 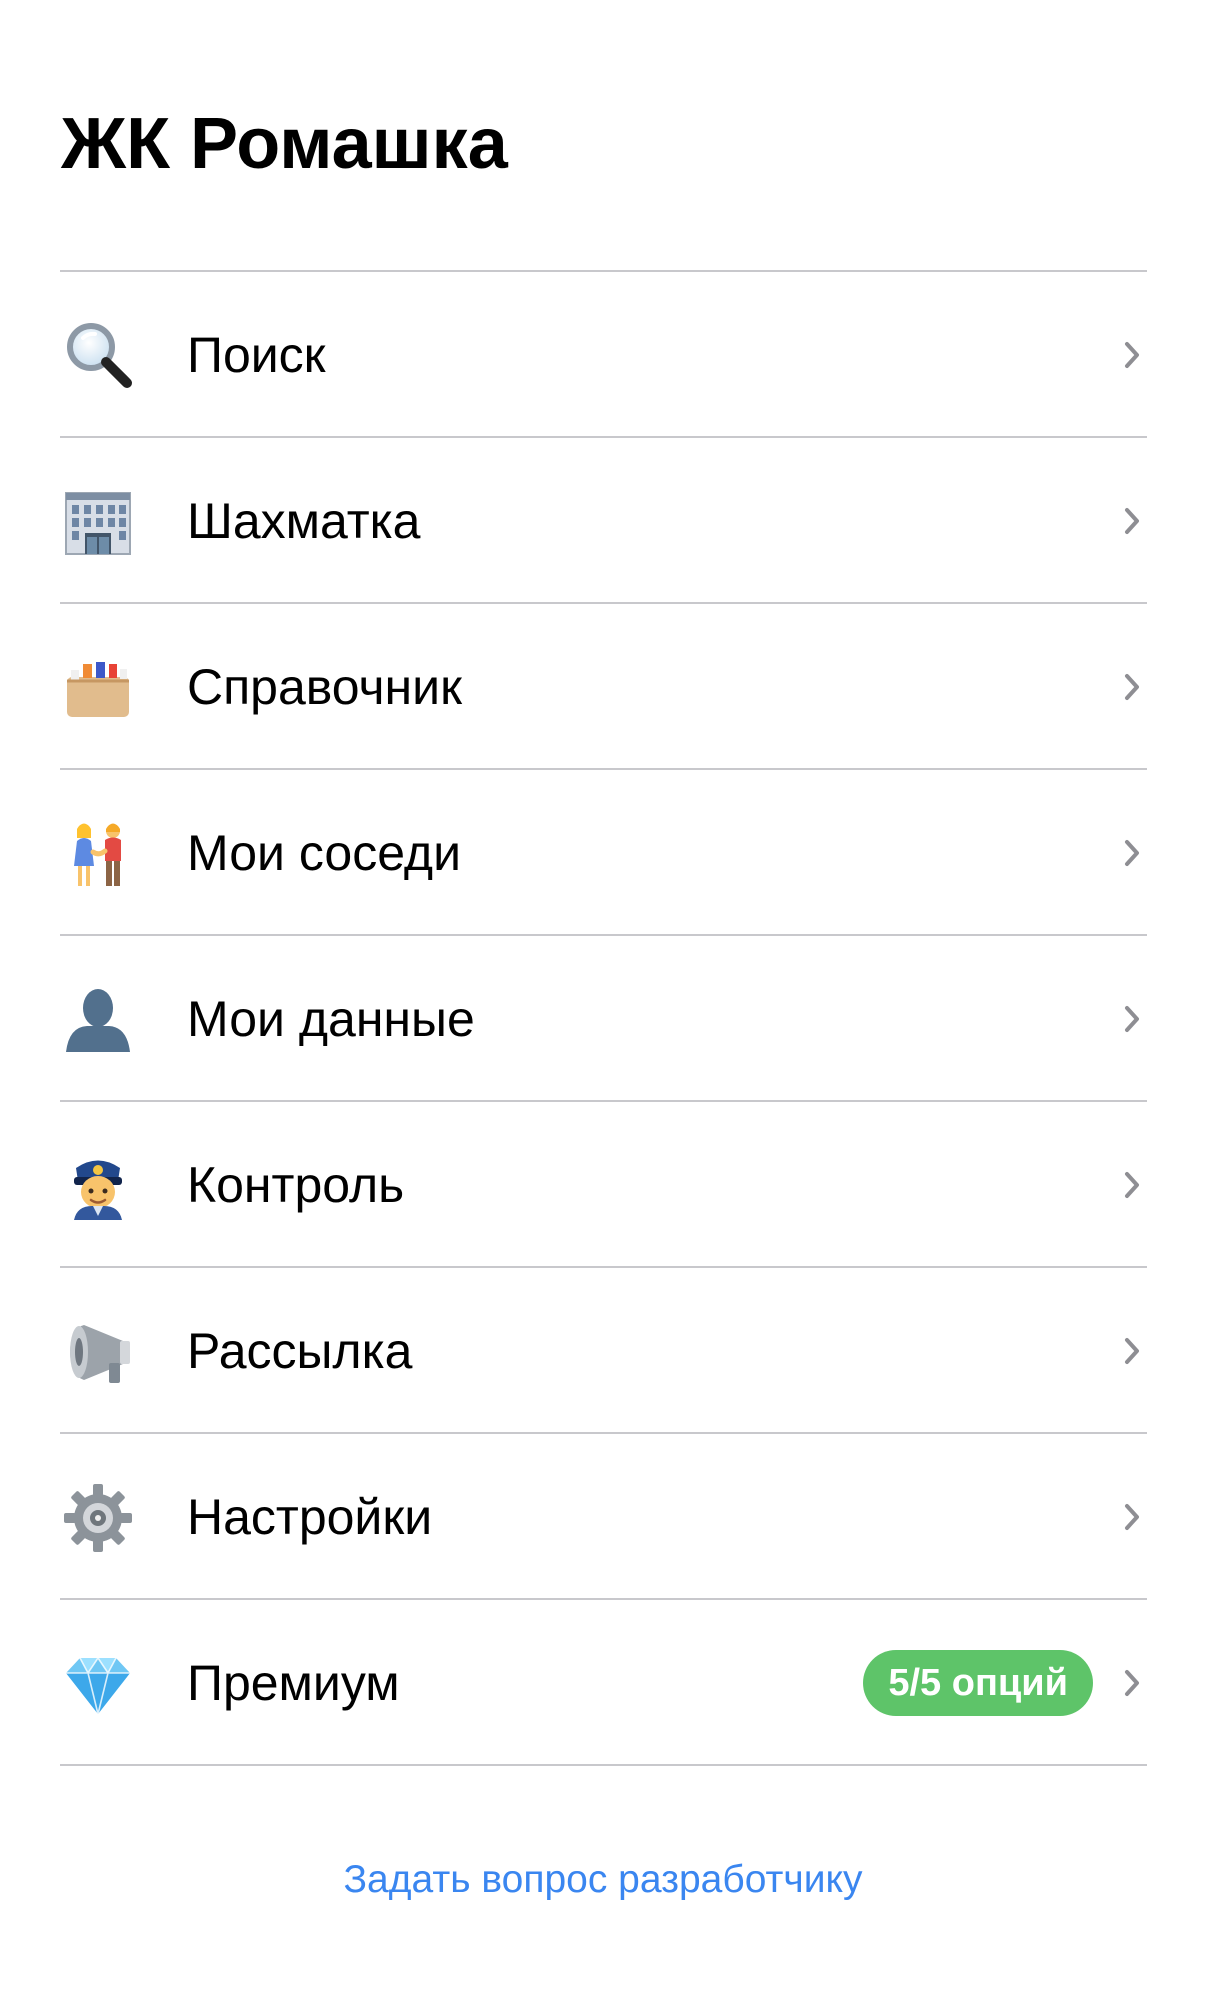 I want to click on menu-item-my-data: Мои данные, so click(x=603, y=1019).